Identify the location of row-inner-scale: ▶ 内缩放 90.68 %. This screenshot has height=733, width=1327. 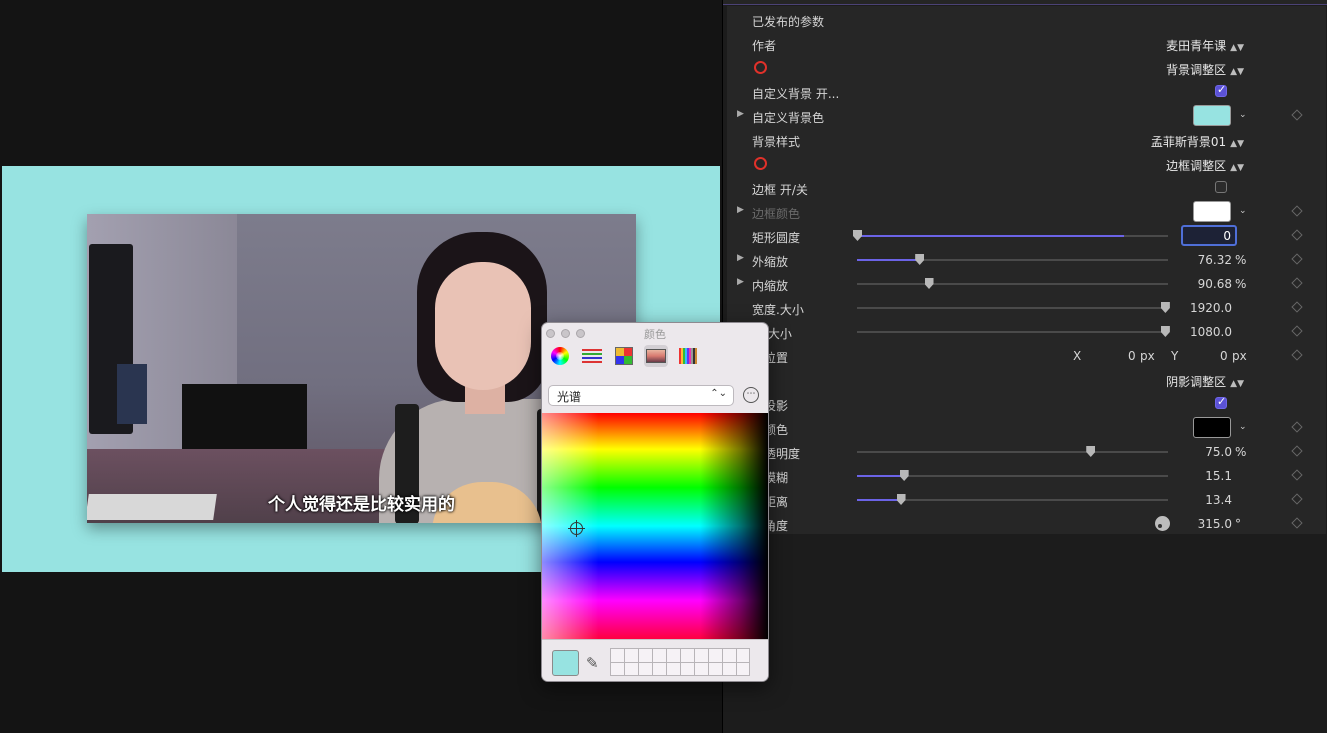
(1026, 284).